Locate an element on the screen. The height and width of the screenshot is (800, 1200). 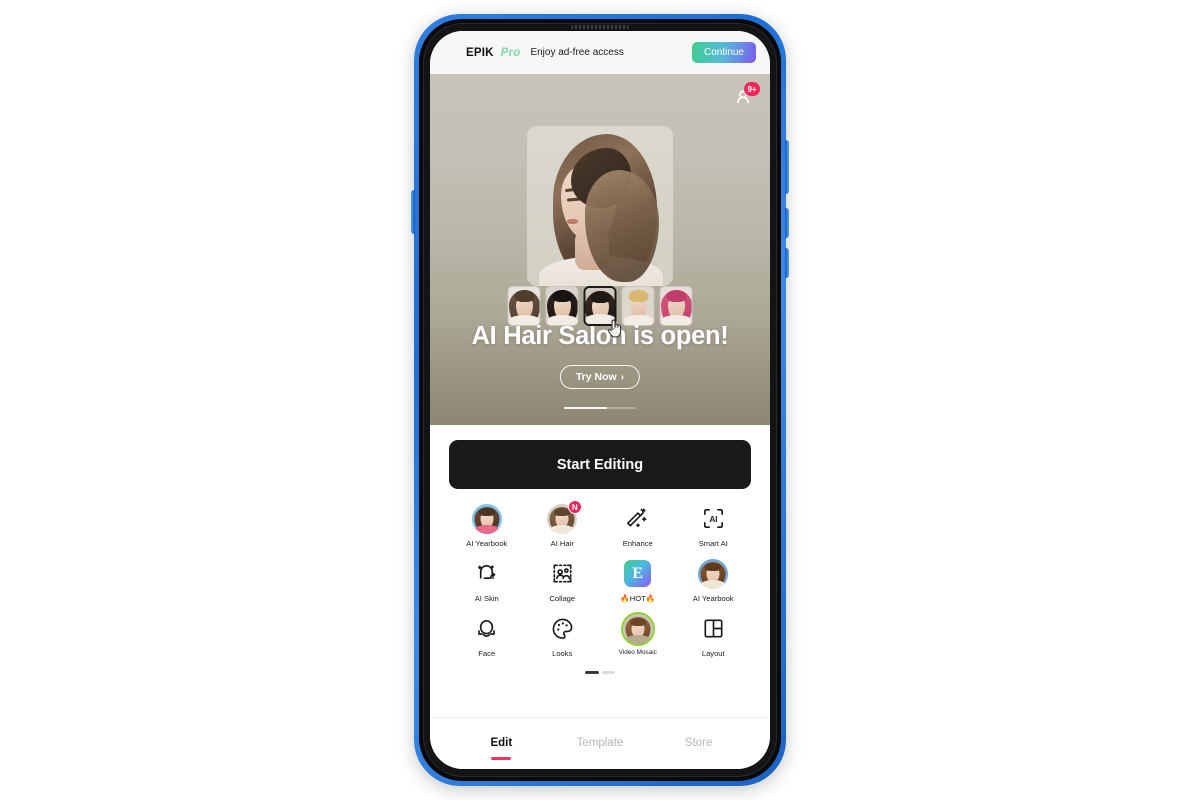
promo-tagline: Enjoy ad-free access is located at coordinates (577, 52).